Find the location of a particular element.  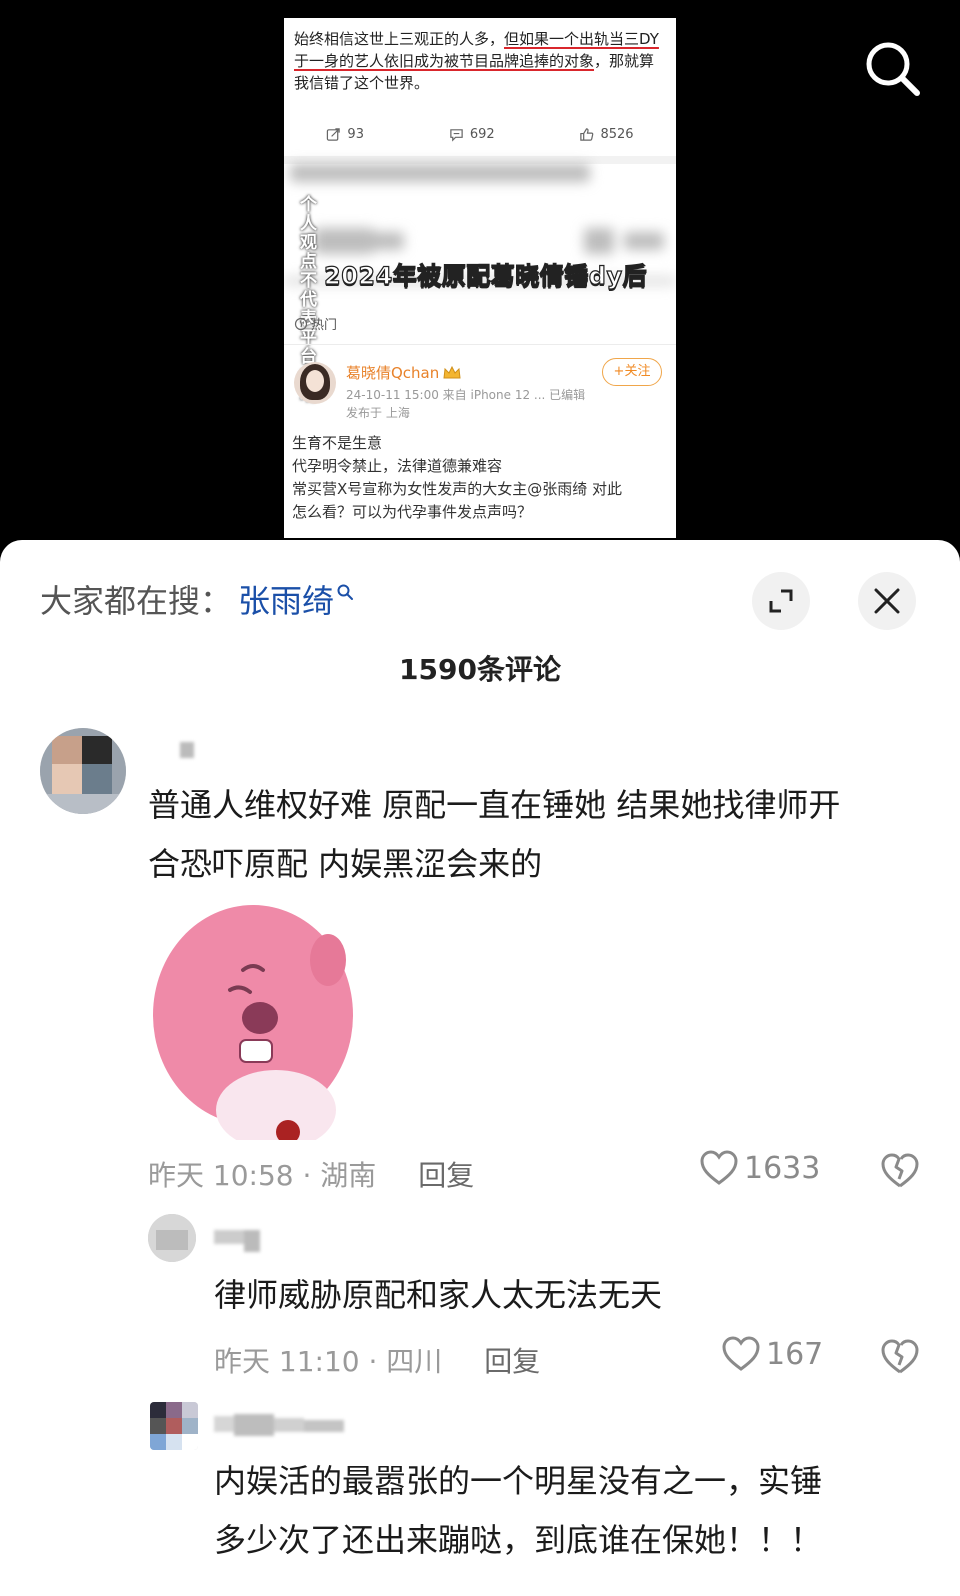

trending-search-term: 张雨绮 is located at coordinates (286, 599).